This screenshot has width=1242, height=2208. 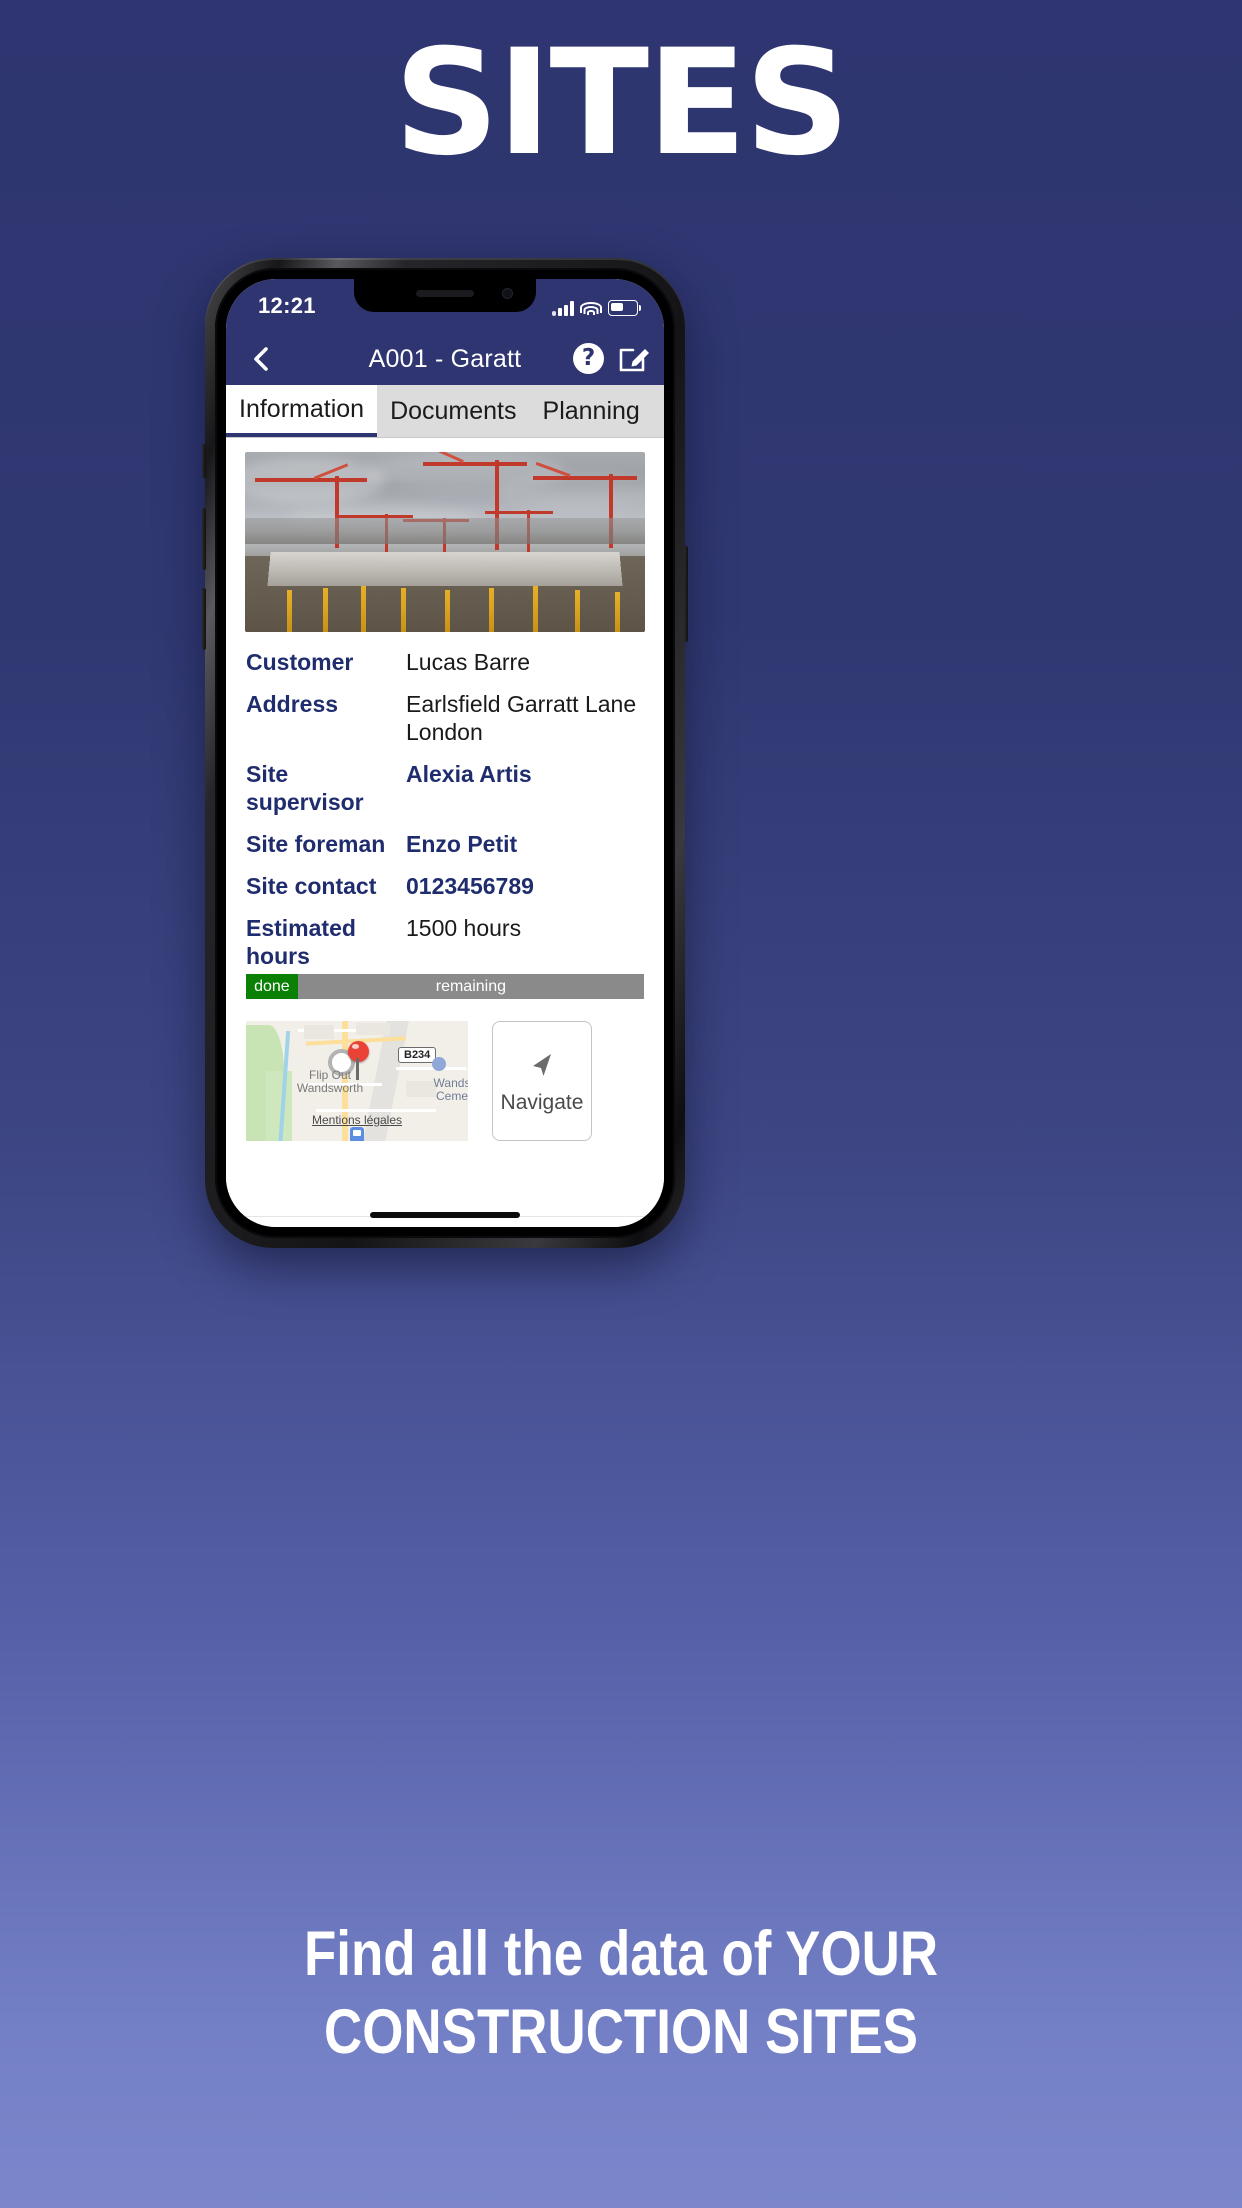 I want to click on detail-value: 1500 hours, so click(x=464, y=928).